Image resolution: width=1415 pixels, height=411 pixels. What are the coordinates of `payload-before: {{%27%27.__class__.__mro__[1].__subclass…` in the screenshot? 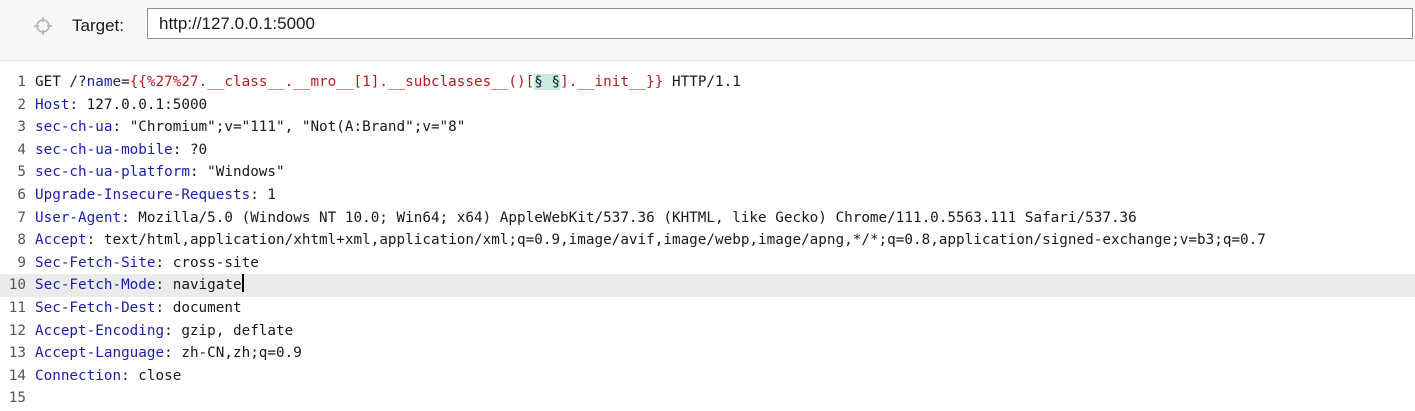 It's located at (332, 82).